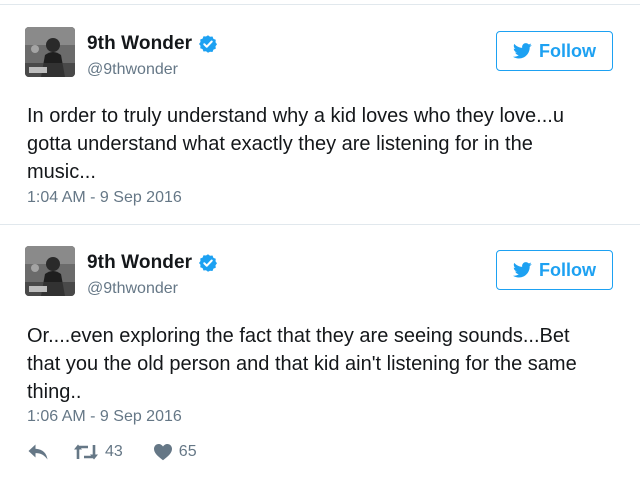 This screenshot has height=480, width=640. Describe the element at coordinates (162, 452) in the screenshot. I see `heart-icon` at that location.